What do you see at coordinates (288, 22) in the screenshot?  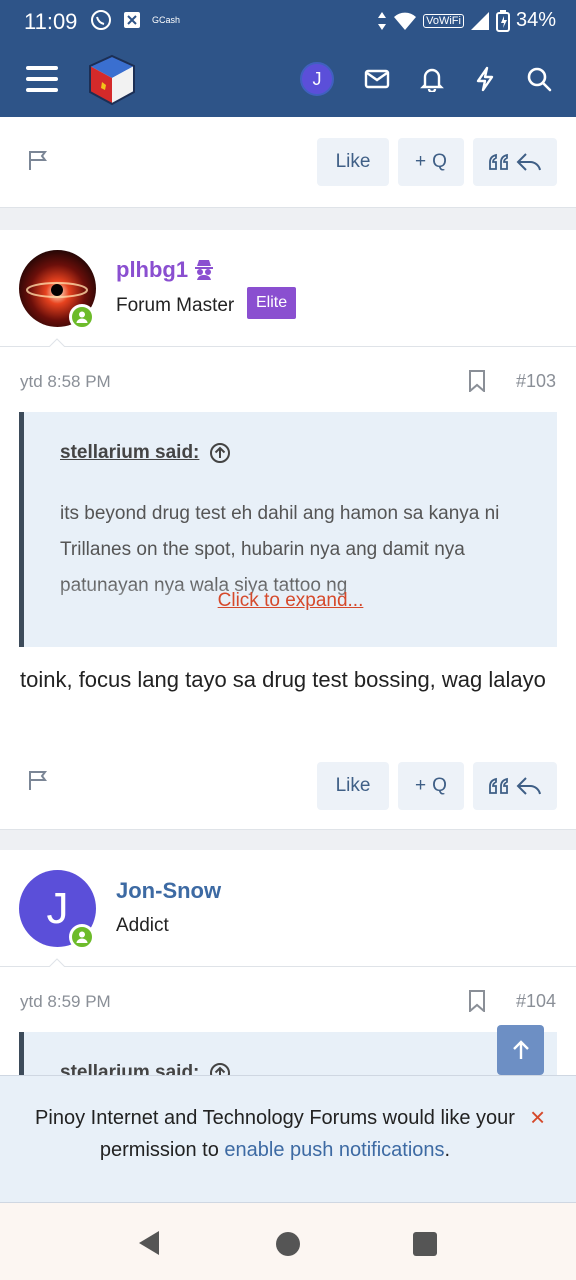 I see `status-bar: 11:09 GCash VoWiFi 34%` at bounding box center [288, 22].